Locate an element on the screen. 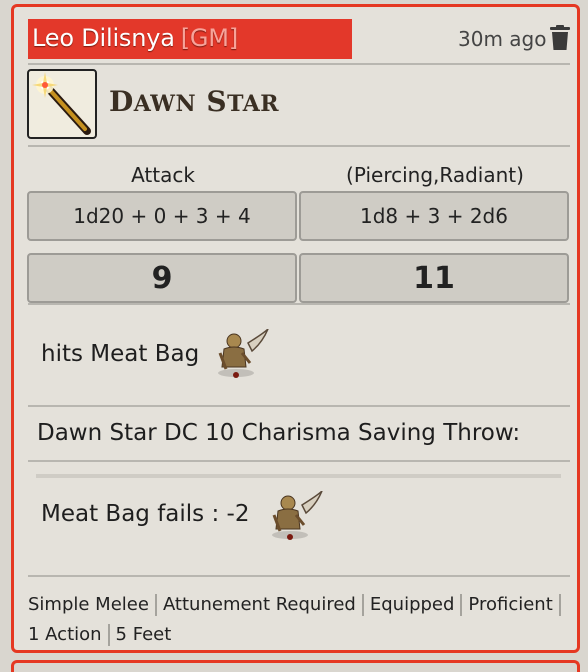 The height and width of the screenshot is (672, 588). property-tag: Proficient is located at coordinates (510, 604).